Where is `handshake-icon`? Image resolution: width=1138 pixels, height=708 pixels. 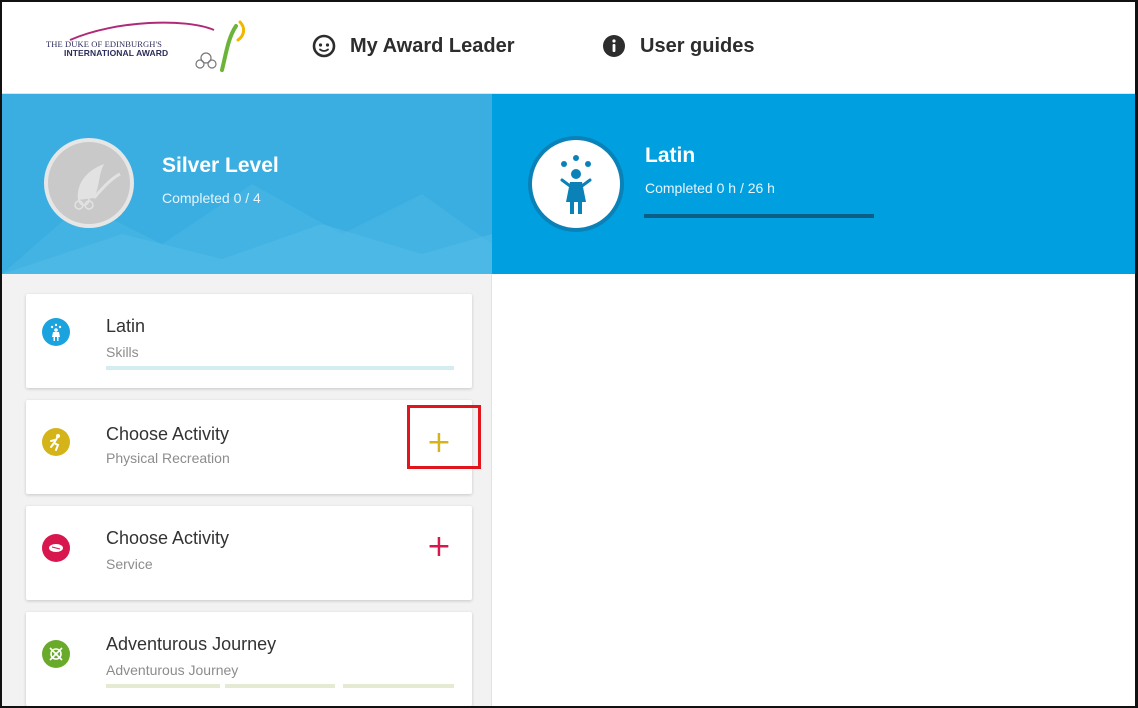
handshake-icon is located at coordinates (56, 548).